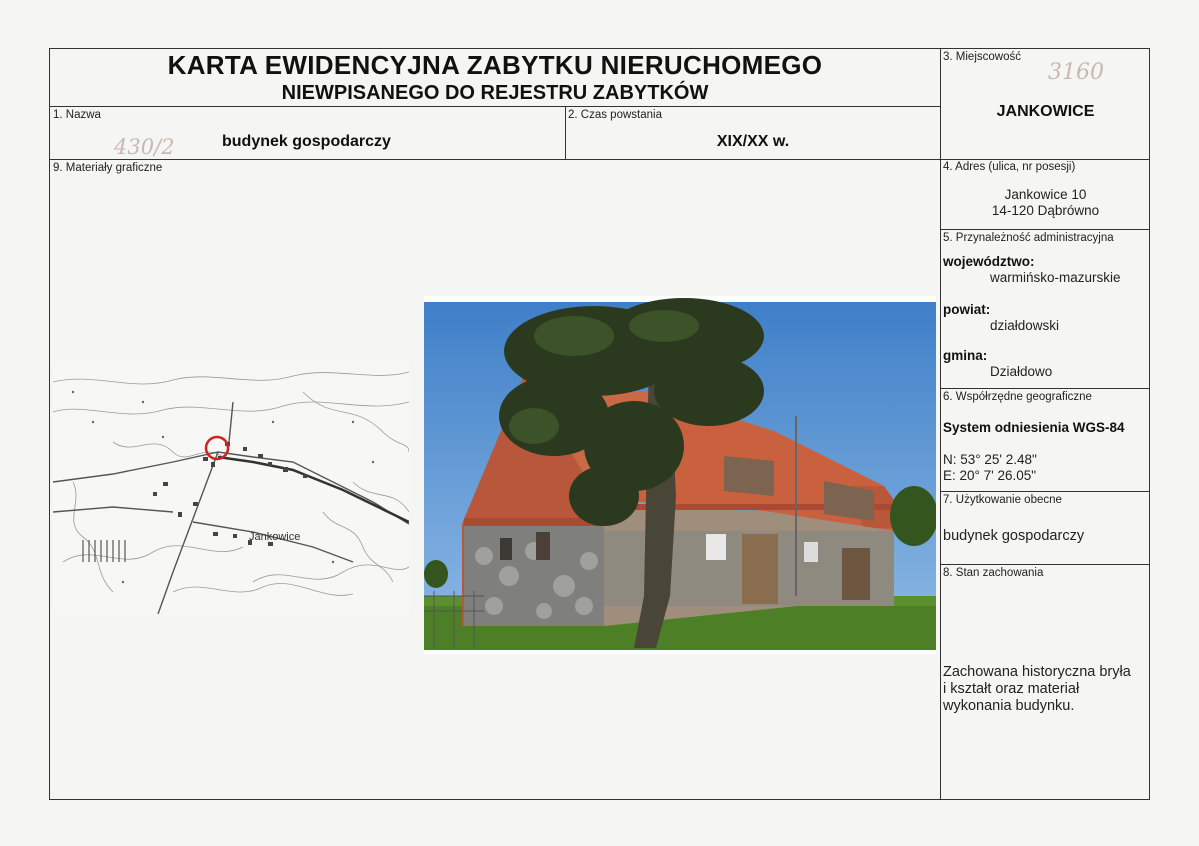 Image resolution: width=1199 pixels, height=846 pixels. I want to click on divider-admin, so click(1045, 388).